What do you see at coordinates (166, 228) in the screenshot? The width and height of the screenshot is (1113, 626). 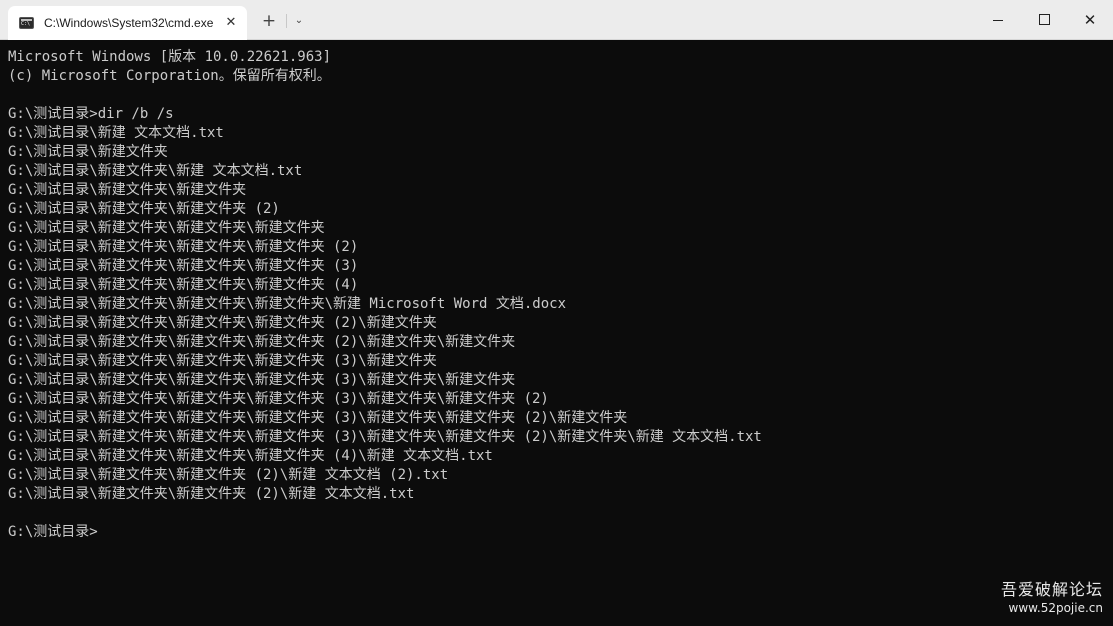 I see `terminal-line: G:\测试目录\新建文件夹\新建文件夹\新建文件夹` at bounding box center [166, 228].